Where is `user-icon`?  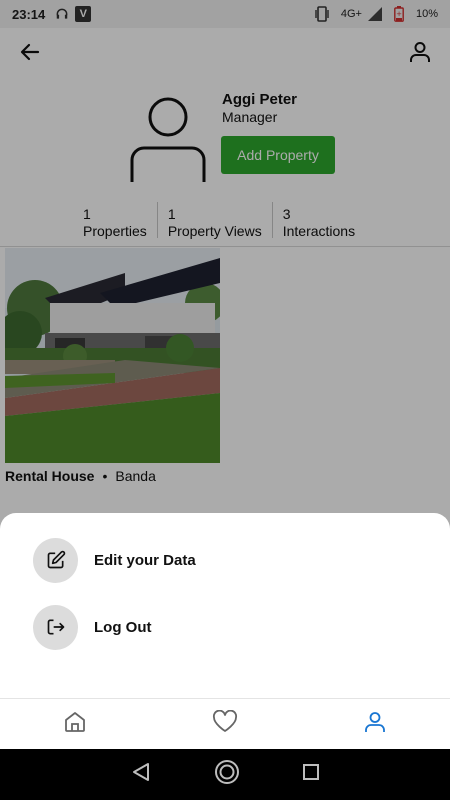
user-icon is located at coordinates (375, 724).